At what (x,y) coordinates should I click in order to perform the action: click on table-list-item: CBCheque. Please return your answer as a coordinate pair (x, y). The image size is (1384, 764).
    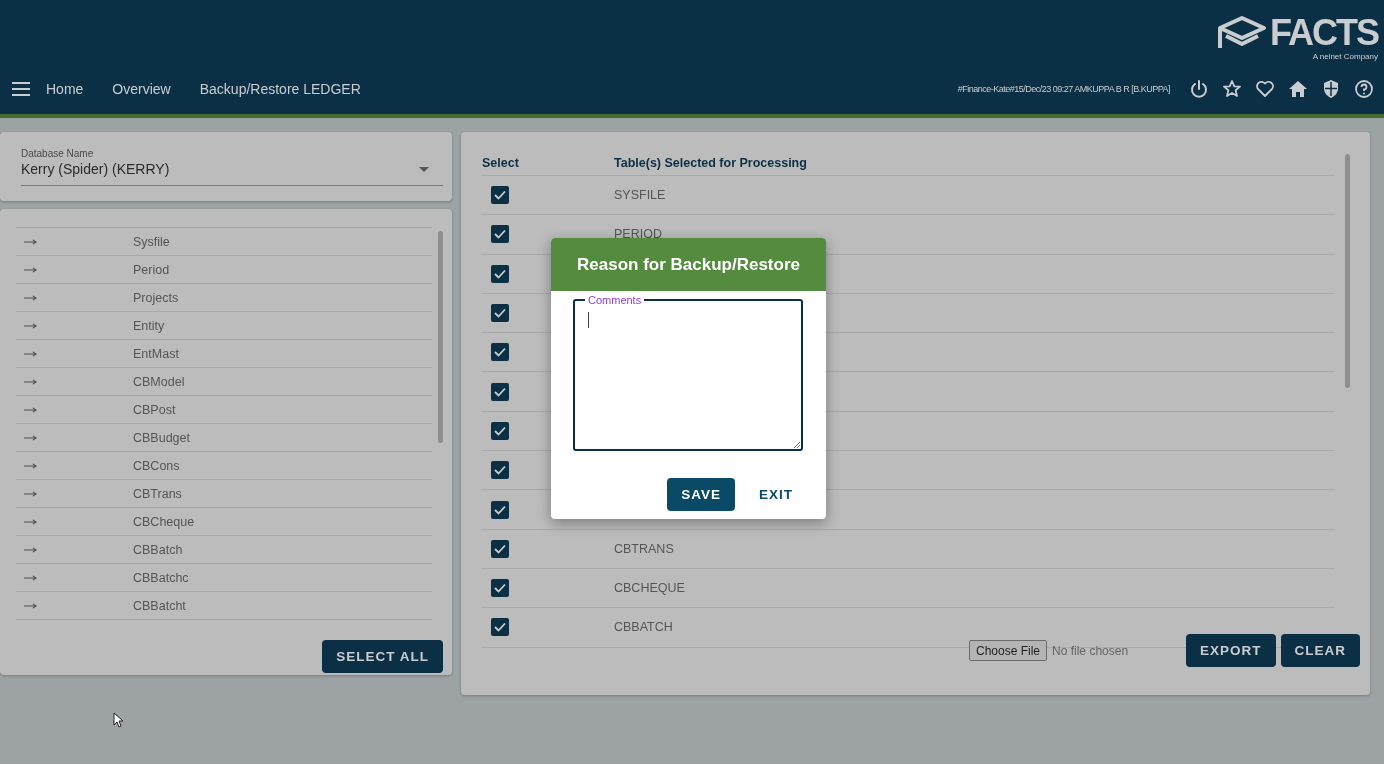
    Looking at the image, I should click on (224, 522).